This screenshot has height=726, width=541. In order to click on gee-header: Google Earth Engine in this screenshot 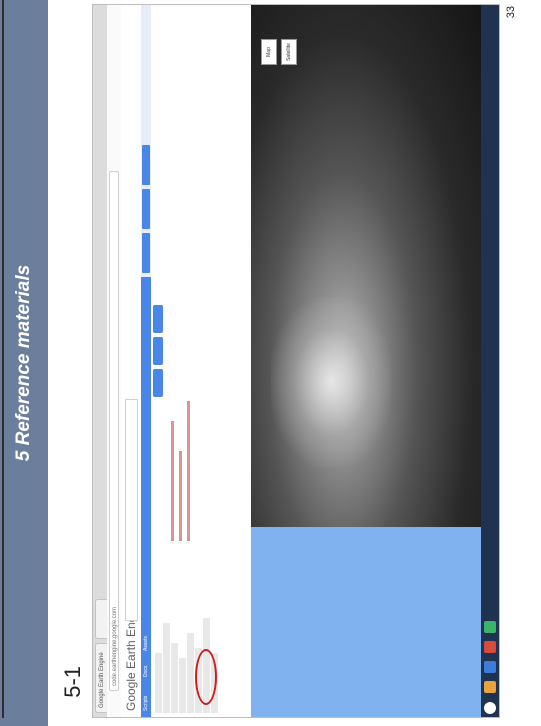, I will do `click(131, 361)`.